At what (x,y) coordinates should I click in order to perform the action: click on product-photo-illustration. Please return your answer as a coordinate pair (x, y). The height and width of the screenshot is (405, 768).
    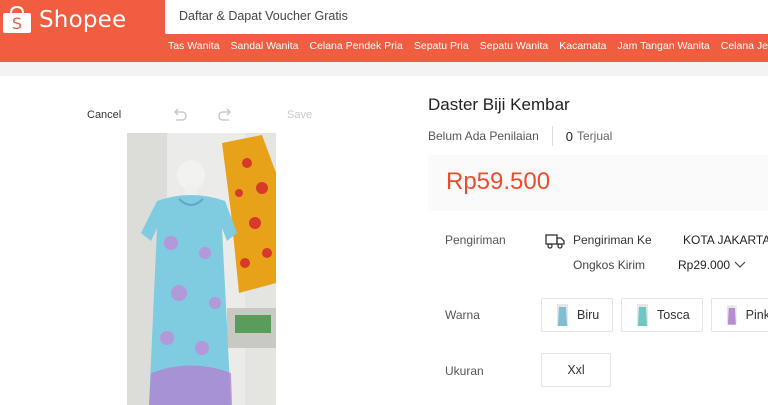
    Looking at the image, I should click on (201, 269).